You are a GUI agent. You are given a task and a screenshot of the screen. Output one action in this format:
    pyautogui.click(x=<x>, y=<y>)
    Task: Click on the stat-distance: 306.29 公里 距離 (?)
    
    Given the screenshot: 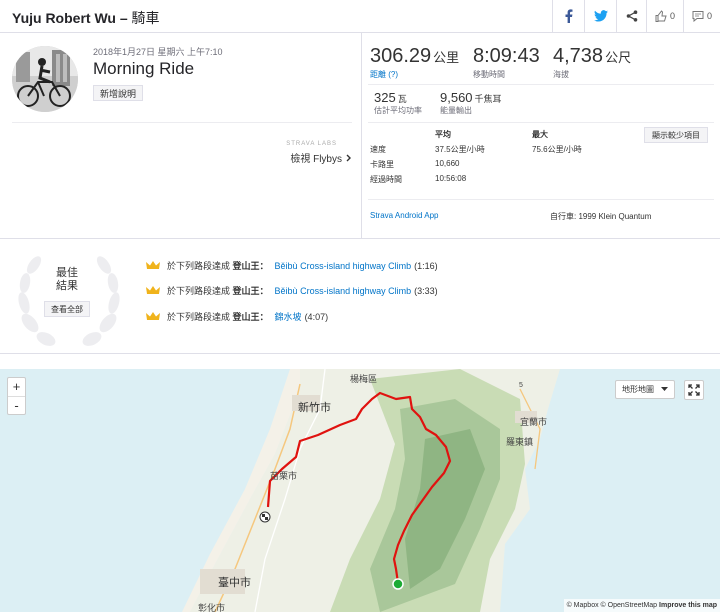 What is the action you would take?
    pyautogui.click(x=414, y=62)
    